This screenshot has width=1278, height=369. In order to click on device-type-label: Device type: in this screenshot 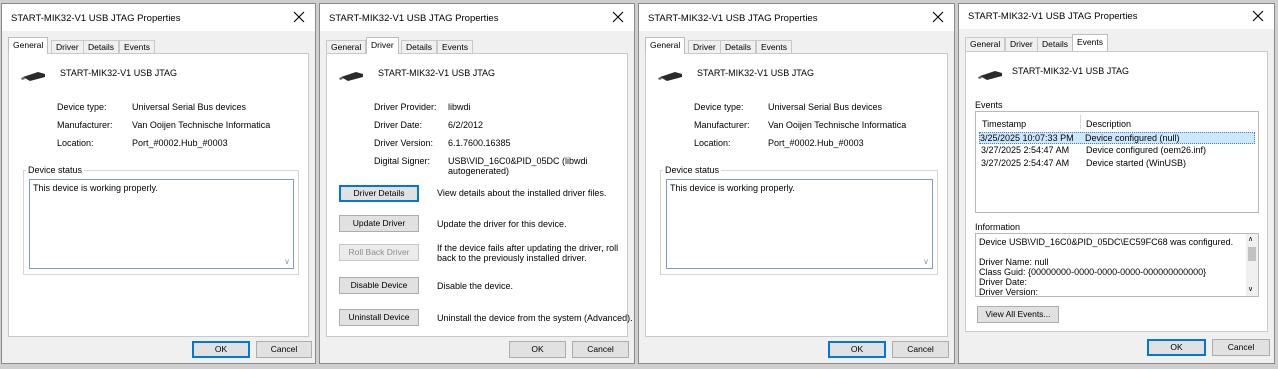, I will do `click(719, 107)`.